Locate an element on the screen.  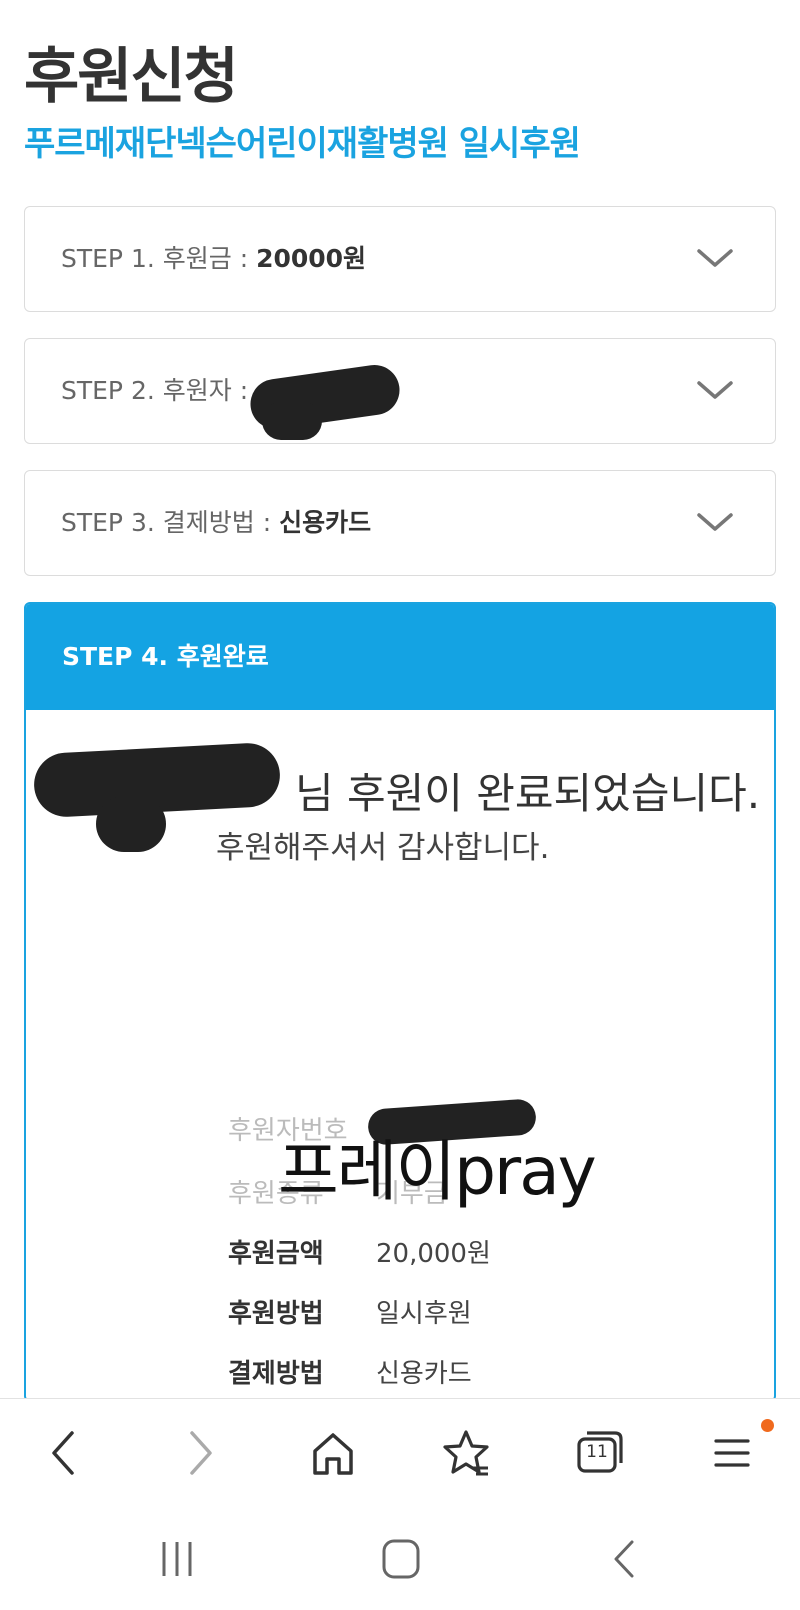
detail-key: 결제방법 is located at coordinates (276, 1374).